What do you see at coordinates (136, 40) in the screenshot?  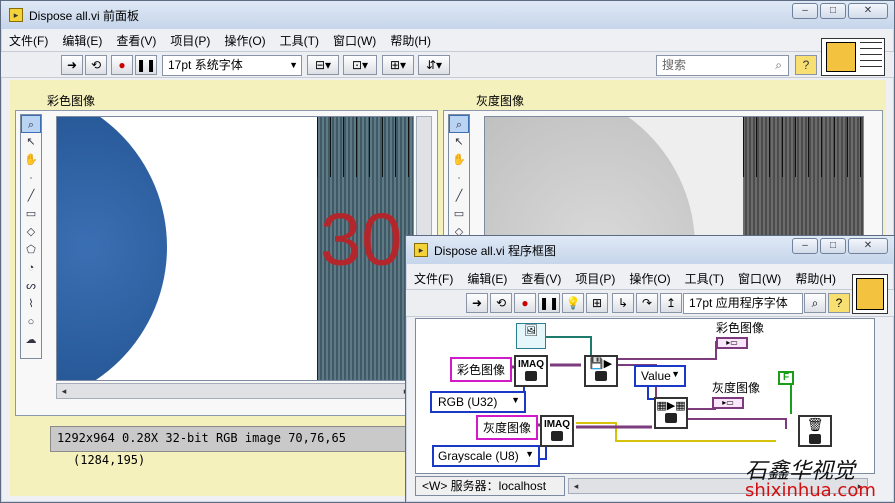 I see `menu-view: 查看(V)` at bounding box center [136, 40].